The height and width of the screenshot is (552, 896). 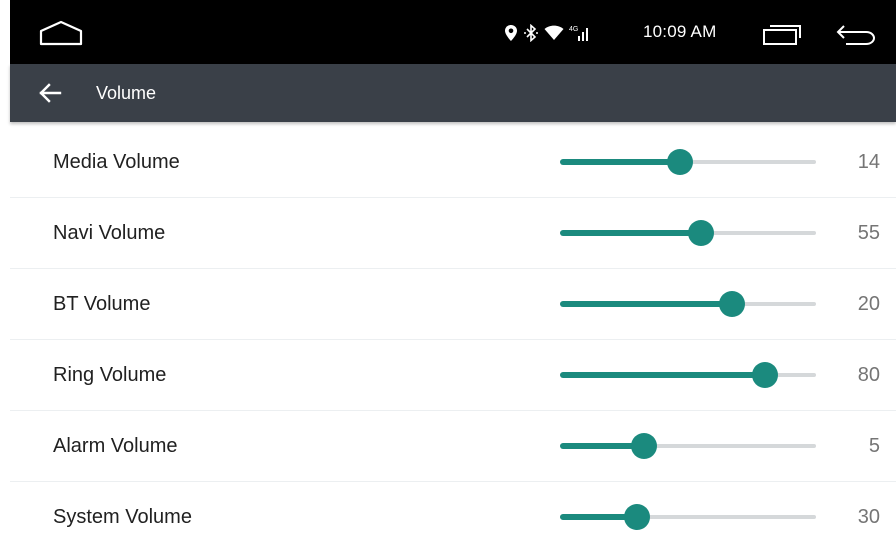 What do you see at coordinates (115, 446) in the screenshot?
I see `volume-label: Alarm Volume` at bounding box center [115, 446].